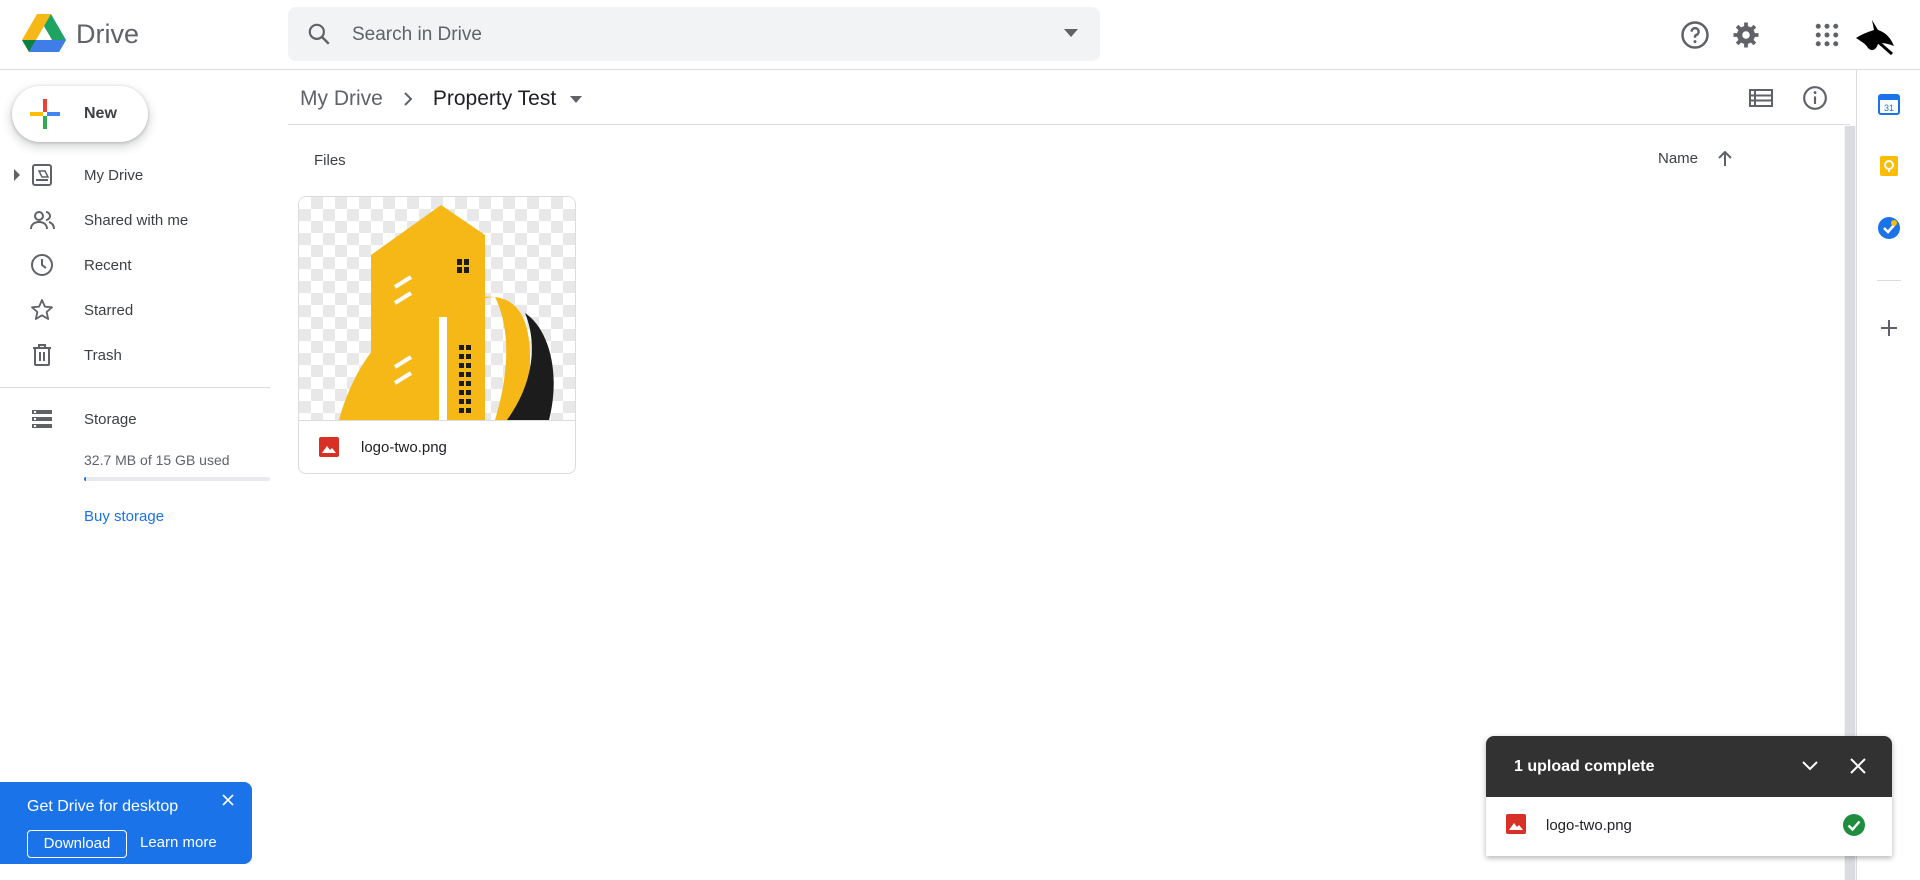  What do you see at coordinates (103, 355) in the screenshot?
I see `sidebar-item-label: Trash` at bounding box center [103, 355].